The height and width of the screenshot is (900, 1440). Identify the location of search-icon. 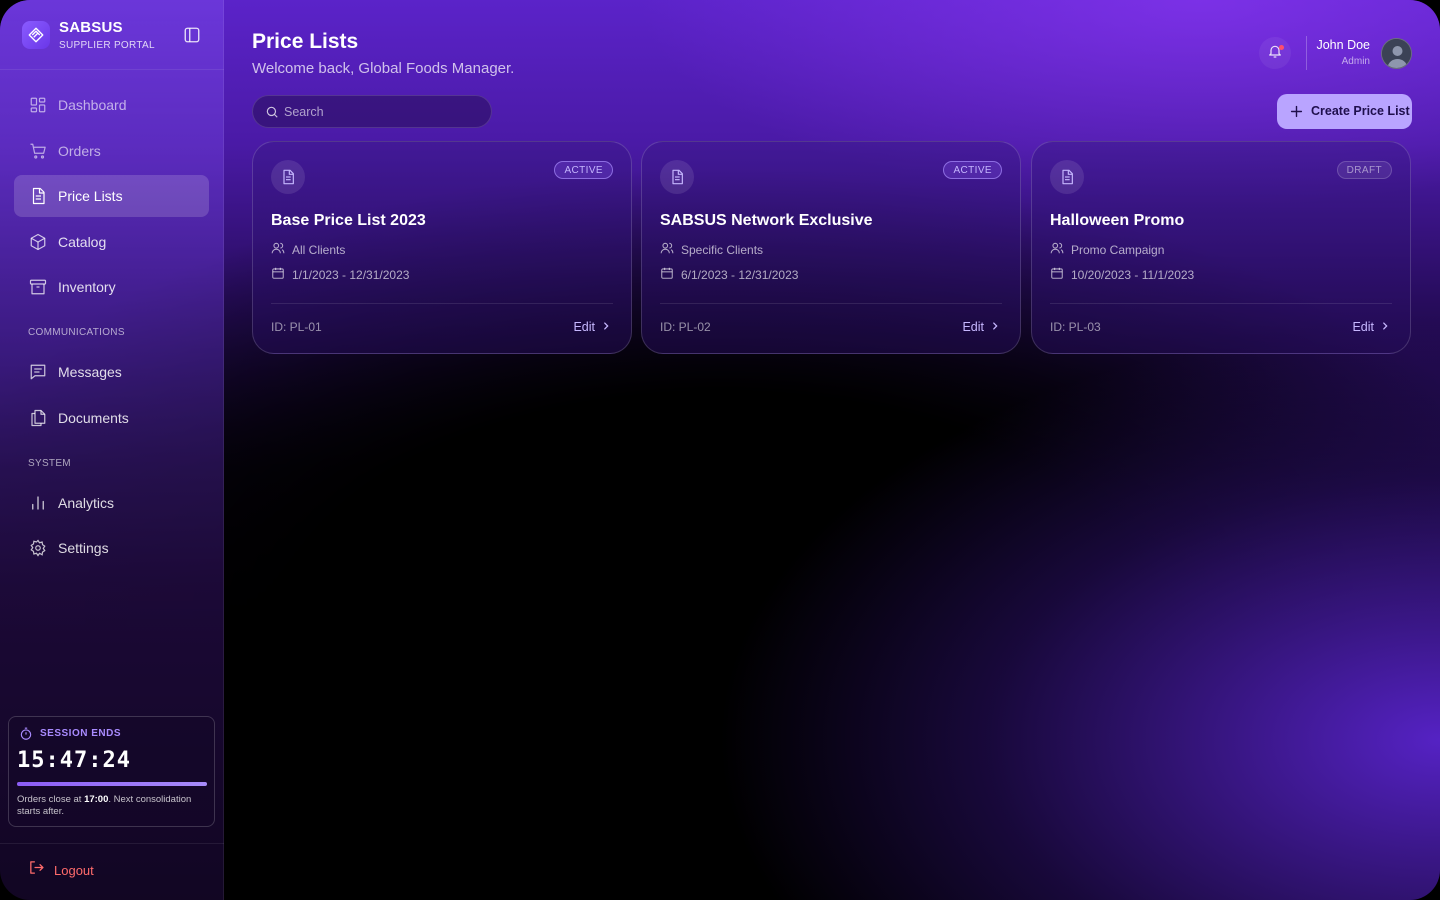
(272, 112).